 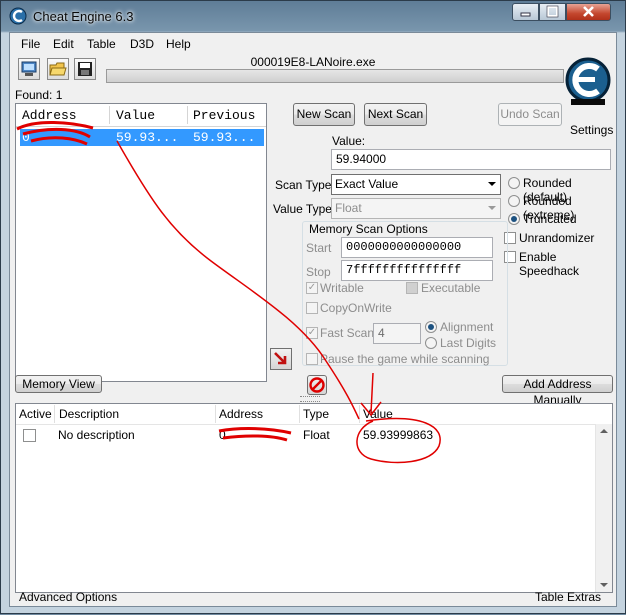 I want to click on close-button, so click(x=588, y=12).